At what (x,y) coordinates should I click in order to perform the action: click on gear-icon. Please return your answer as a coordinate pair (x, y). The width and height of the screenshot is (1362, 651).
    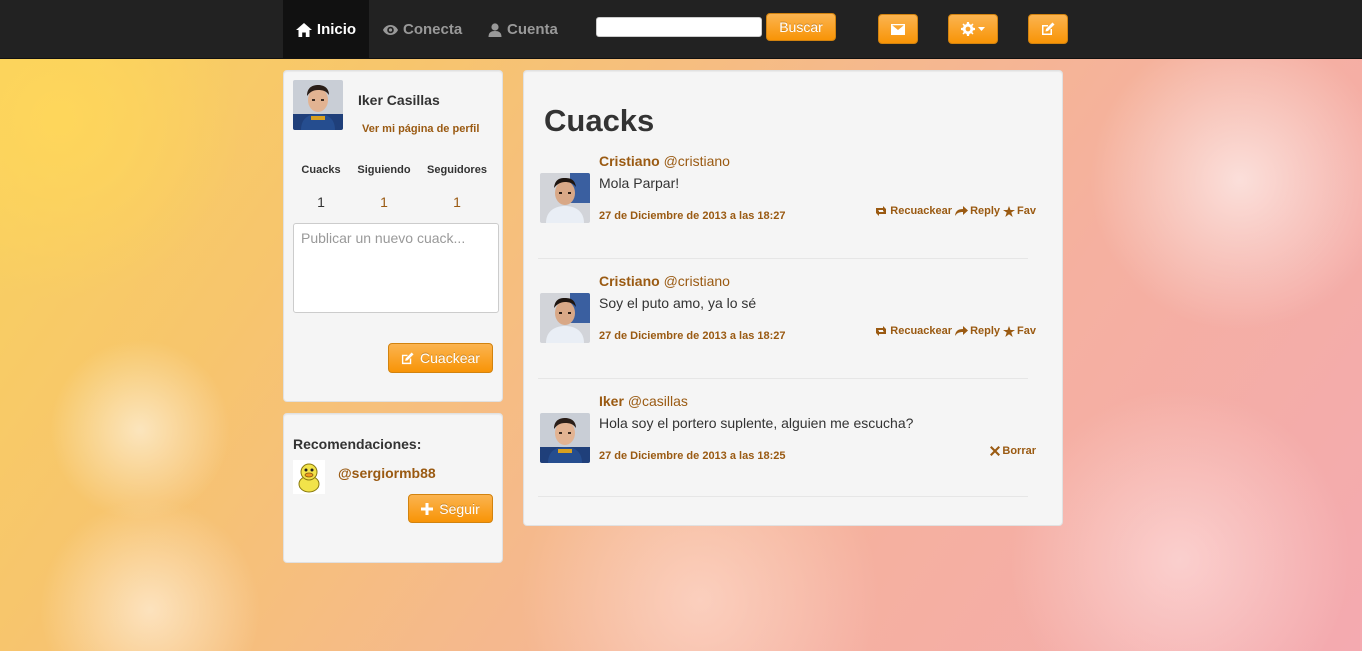
    Looking at the image, I should click on (968, 29).